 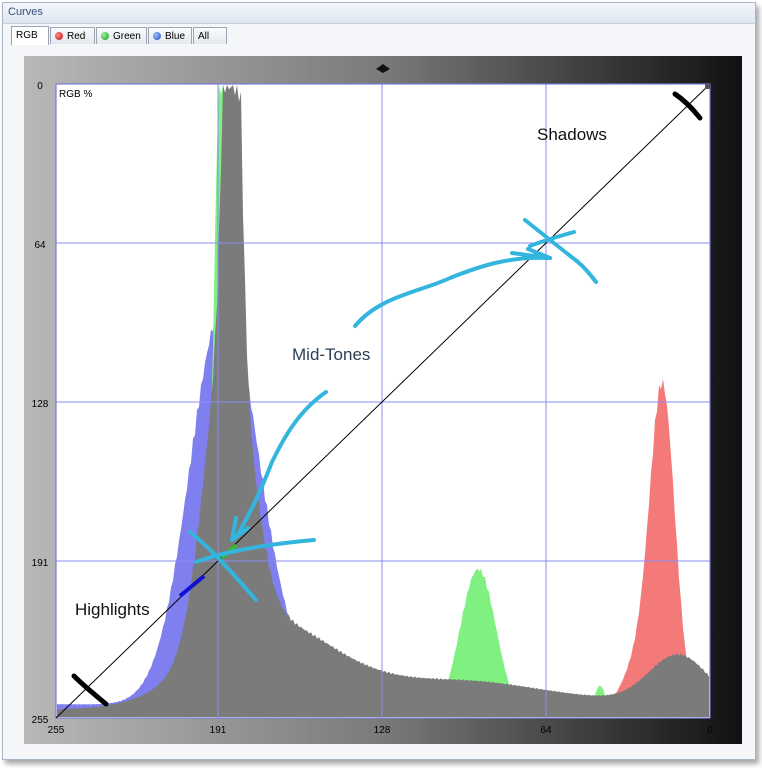 I want to click on channel-label: RGB %, so click(x=75, y=94).